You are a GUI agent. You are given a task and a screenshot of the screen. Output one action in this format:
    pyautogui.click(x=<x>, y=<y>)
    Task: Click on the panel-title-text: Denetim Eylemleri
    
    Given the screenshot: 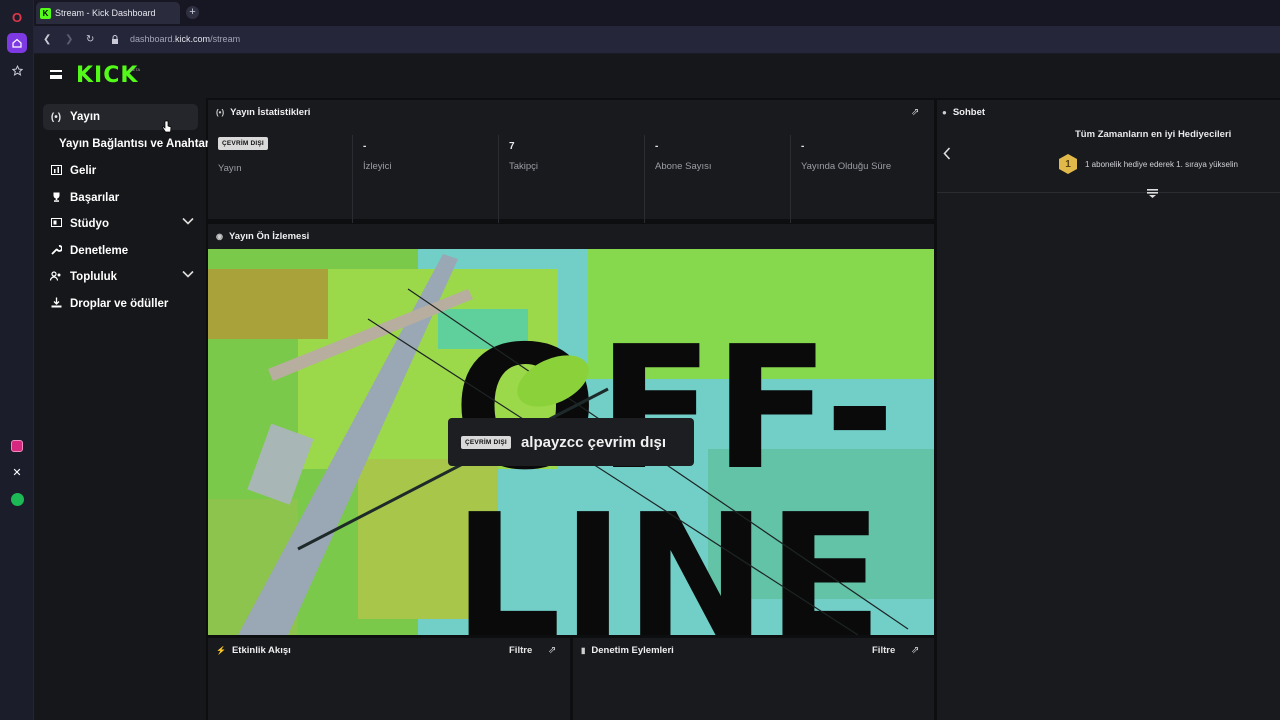 What is the action you would take?
    pyautogui.click(x=632, y=650)
    